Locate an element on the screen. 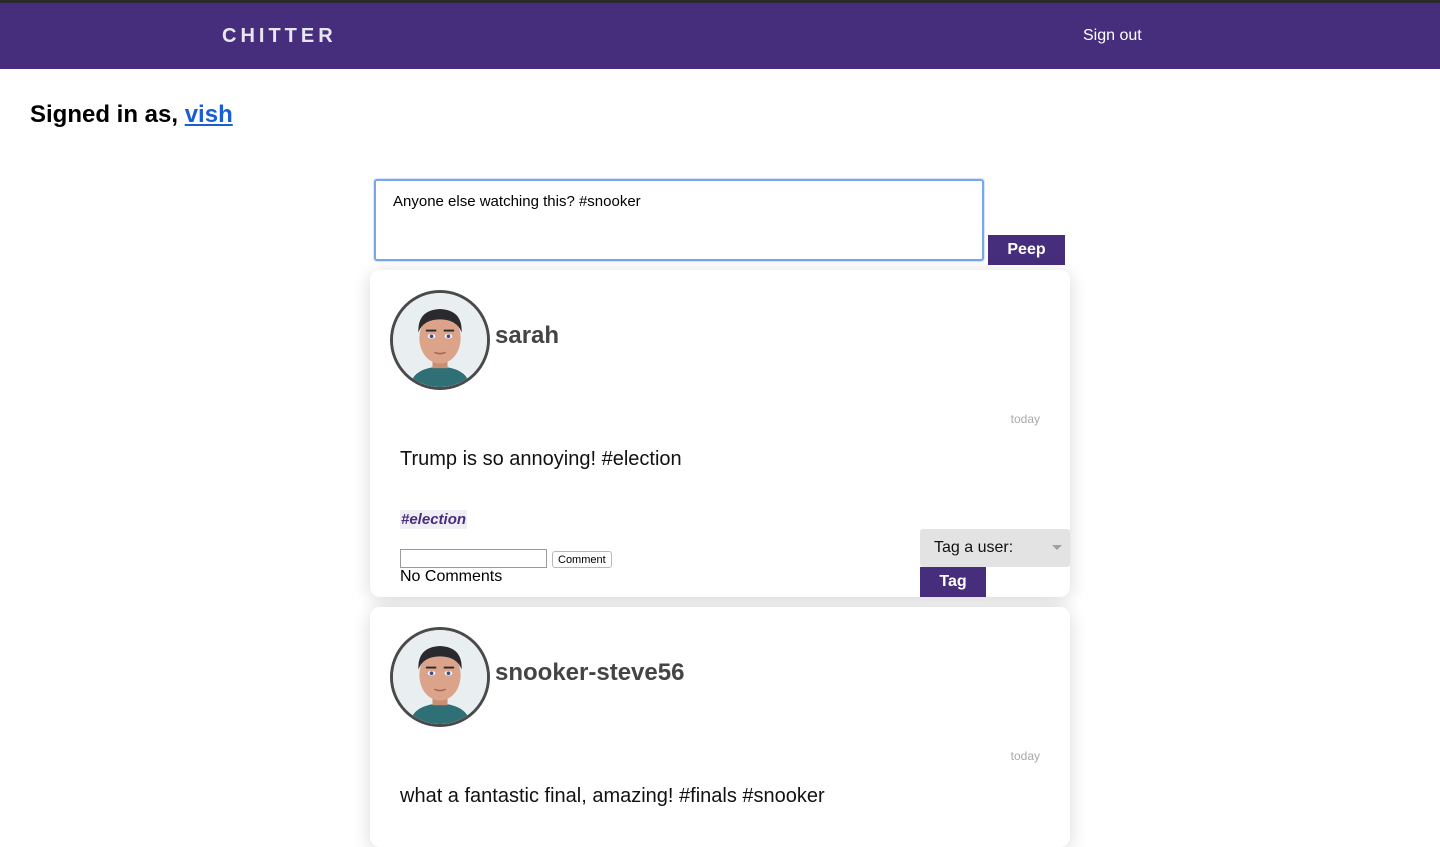 The width and height of the screenshot is (1440, 847). navbar: CHITTER Sign out is located at coordinates (720, 36).